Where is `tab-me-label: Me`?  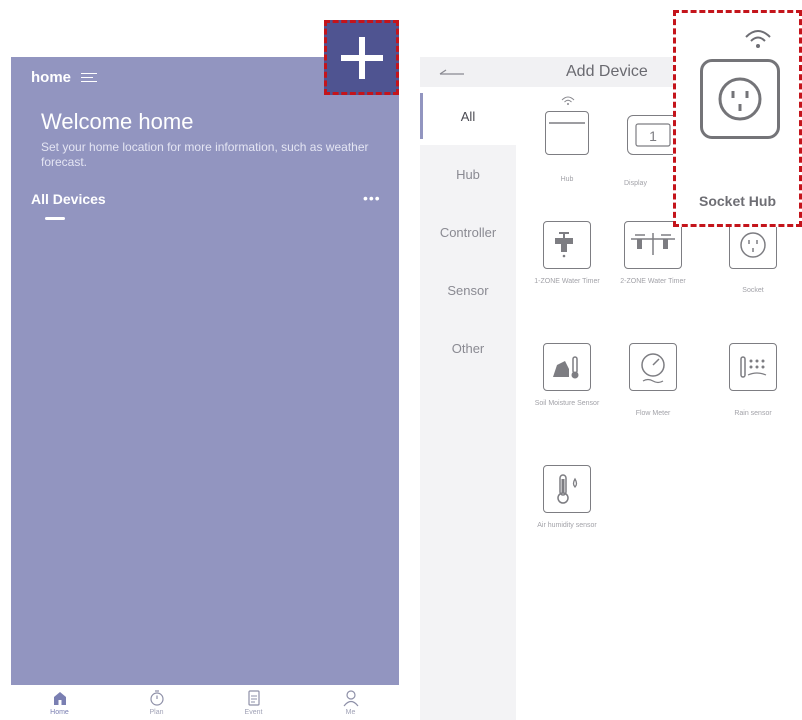 tab-me-label: Me is located at coordinates (350, 712).